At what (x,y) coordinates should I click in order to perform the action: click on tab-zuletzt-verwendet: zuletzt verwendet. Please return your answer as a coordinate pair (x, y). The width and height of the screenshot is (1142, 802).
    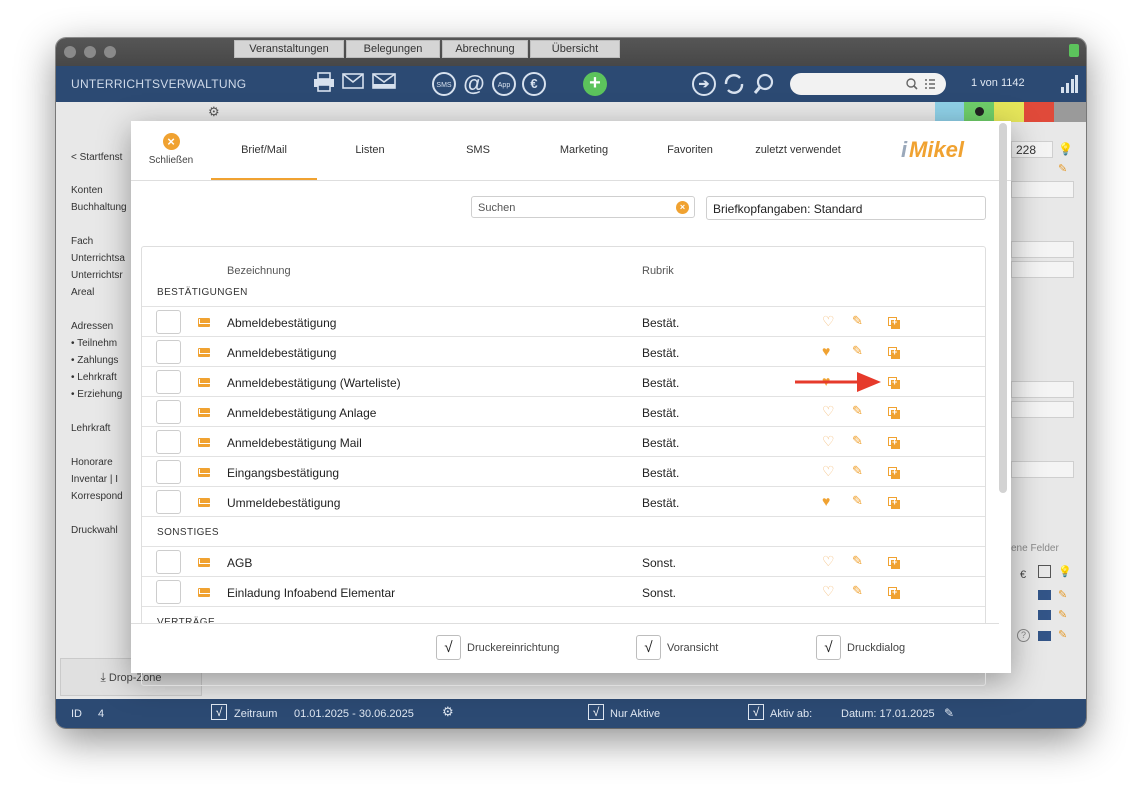
    Looking at the image, I should click on (798, 150).